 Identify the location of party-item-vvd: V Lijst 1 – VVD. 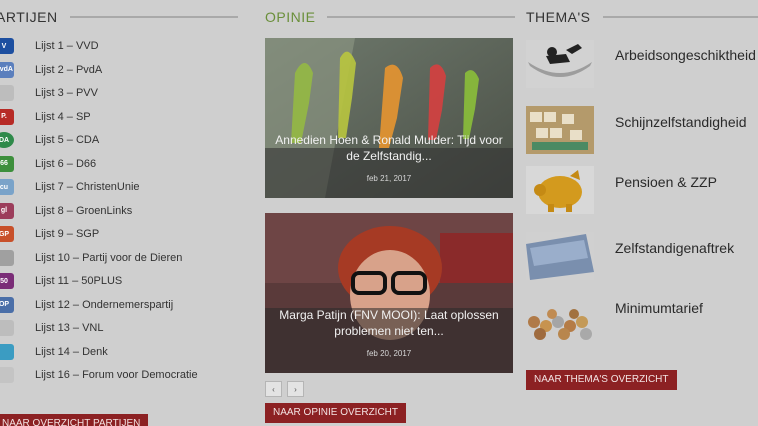
(120, 46).